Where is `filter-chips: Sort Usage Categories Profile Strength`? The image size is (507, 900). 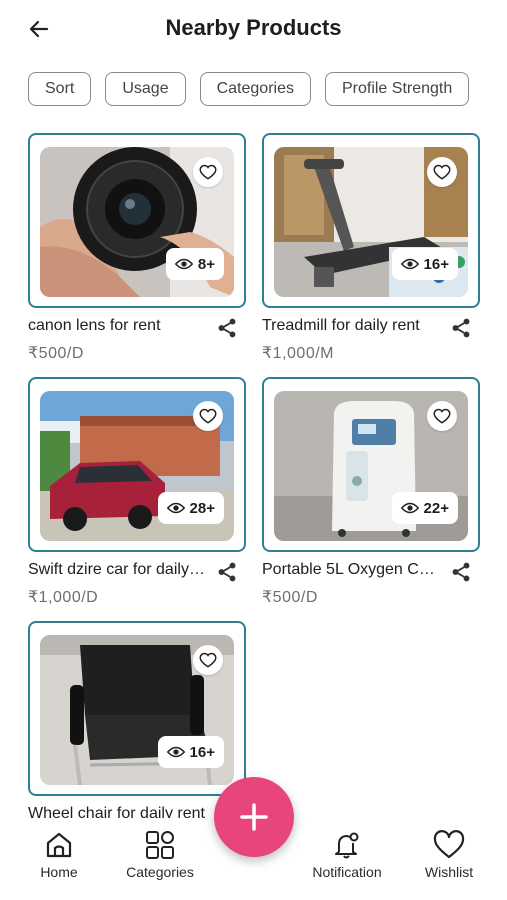
filter-chips: Sort Usage Categories Profile Strength is located at coordinates (254, 90).